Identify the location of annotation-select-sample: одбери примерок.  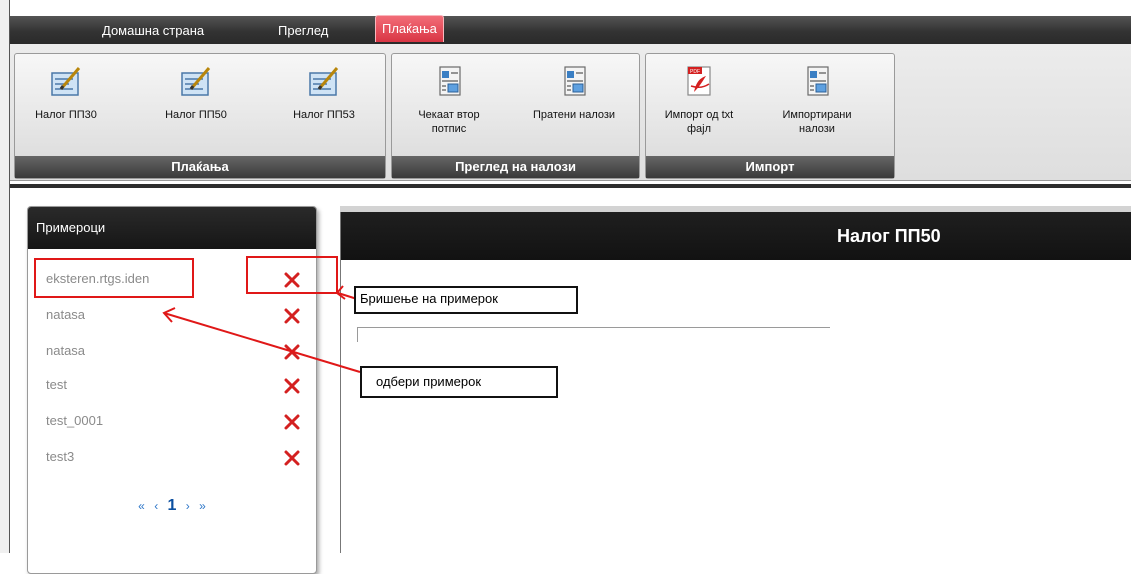
(459, 382).